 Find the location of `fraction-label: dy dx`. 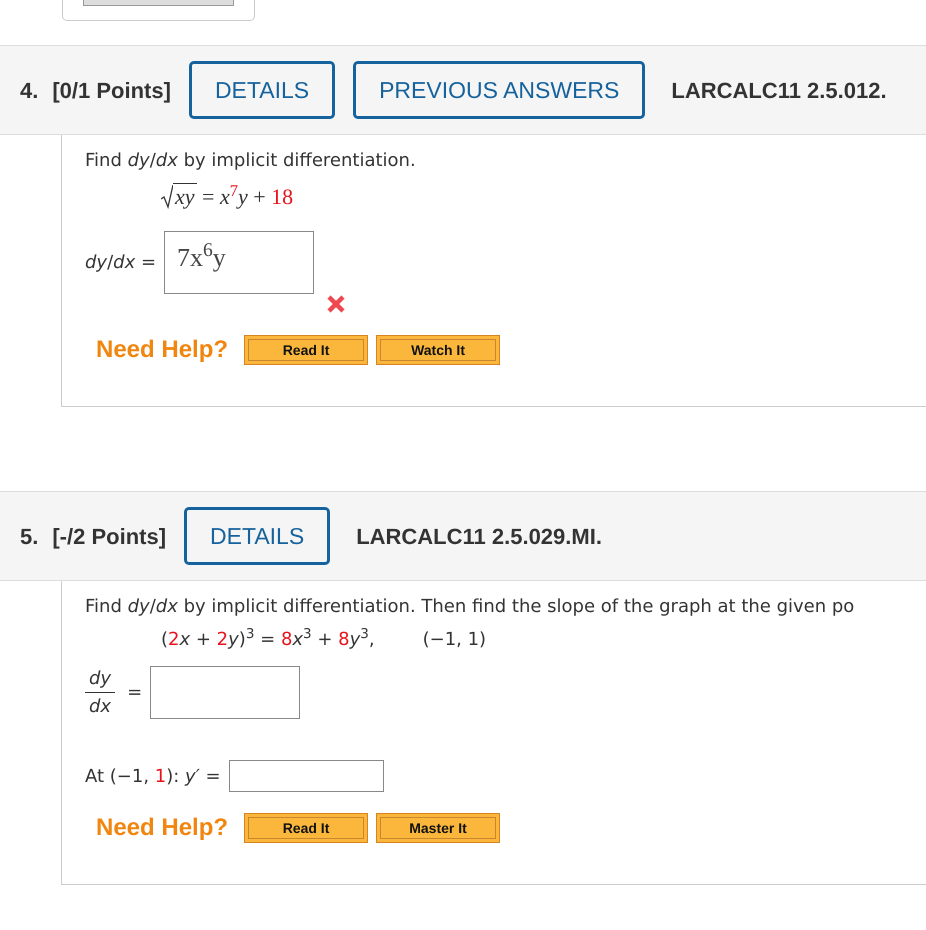

fraction-label: dy dx is located at coordinates (100, 692).